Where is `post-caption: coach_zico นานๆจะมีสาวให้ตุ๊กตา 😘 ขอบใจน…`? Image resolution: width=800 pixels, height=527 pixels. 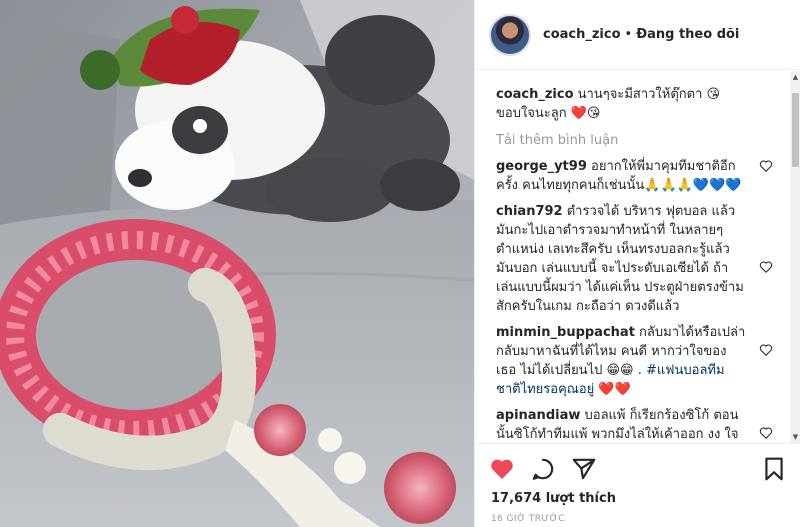
post-caption: coach_zico นานๆจะมีสาวให้ตุ๊กตา 😘 ขอบใจน… is located at coordinates (627, 104).